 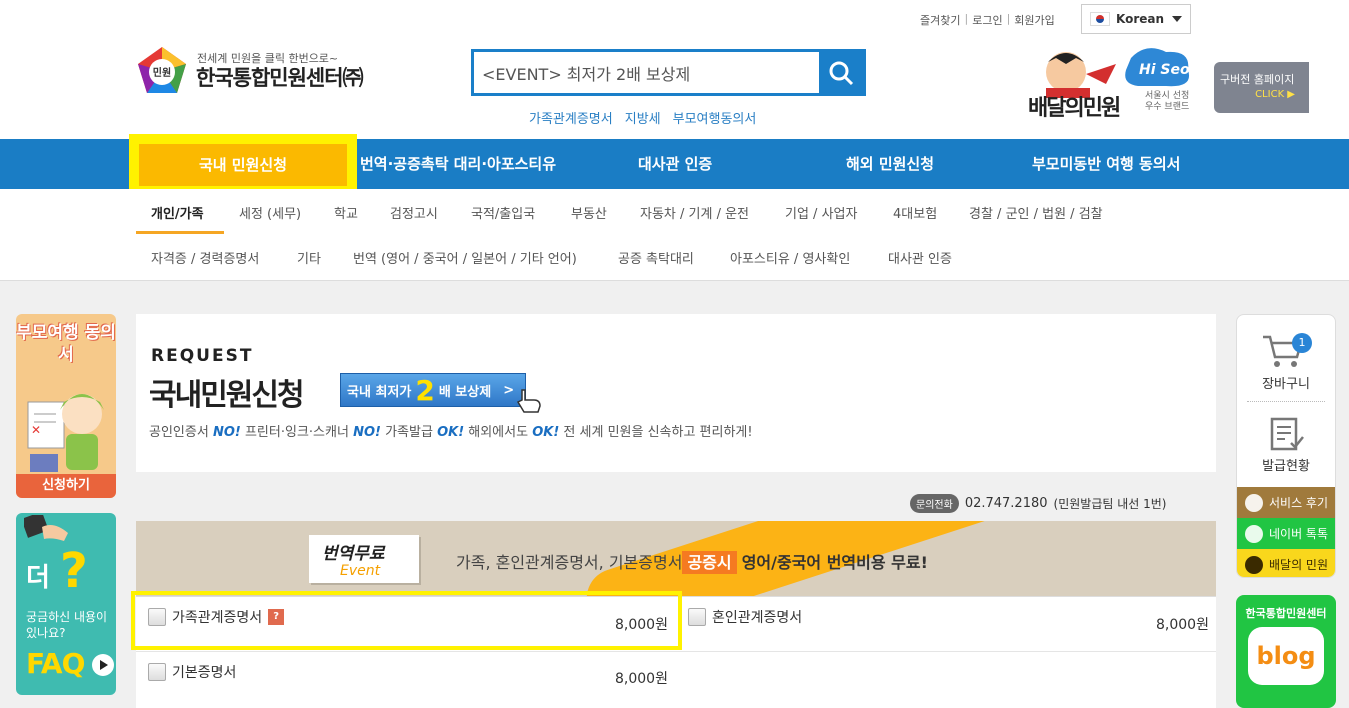 I want to click on apply-button: 신청하기, so click(x=66, y=486).